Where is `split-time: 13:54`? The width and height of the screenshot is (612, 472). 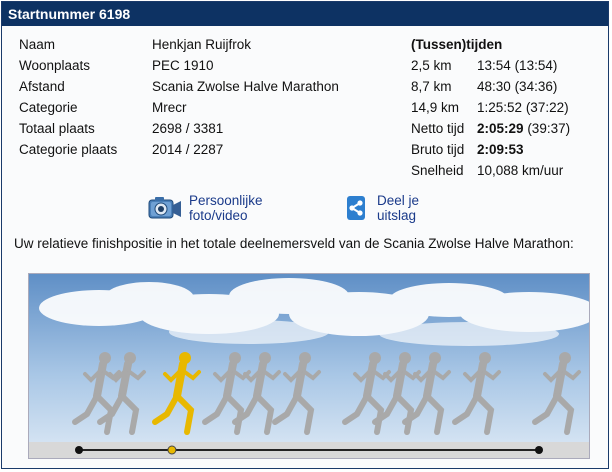 split-time: 13:54 is located at coordinates (494, 65).